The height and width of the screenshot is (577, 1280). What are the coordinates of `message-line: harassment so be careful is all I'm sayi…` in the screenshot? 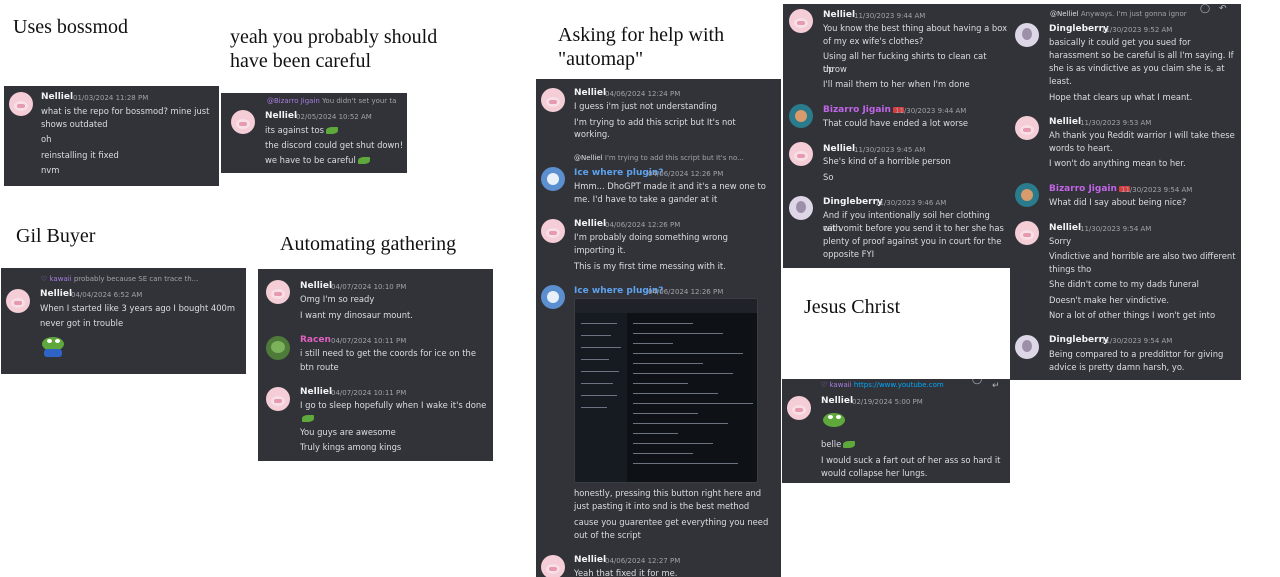 It's located at (1141, 55).